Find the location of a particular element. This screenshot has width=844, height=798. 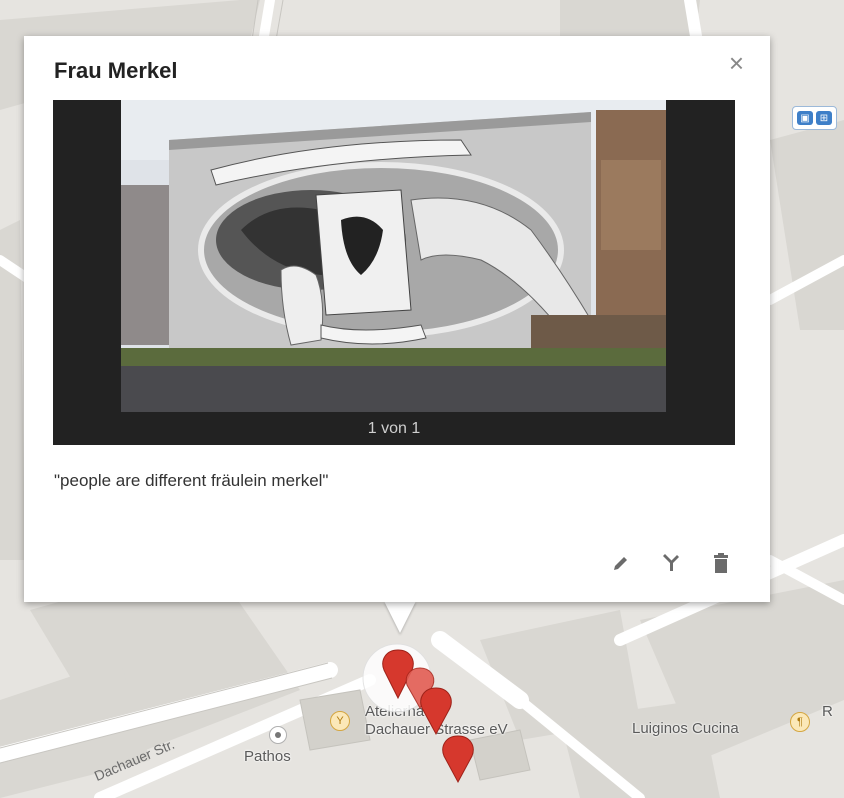

info-window-tail is located at coordinates (400, 617).